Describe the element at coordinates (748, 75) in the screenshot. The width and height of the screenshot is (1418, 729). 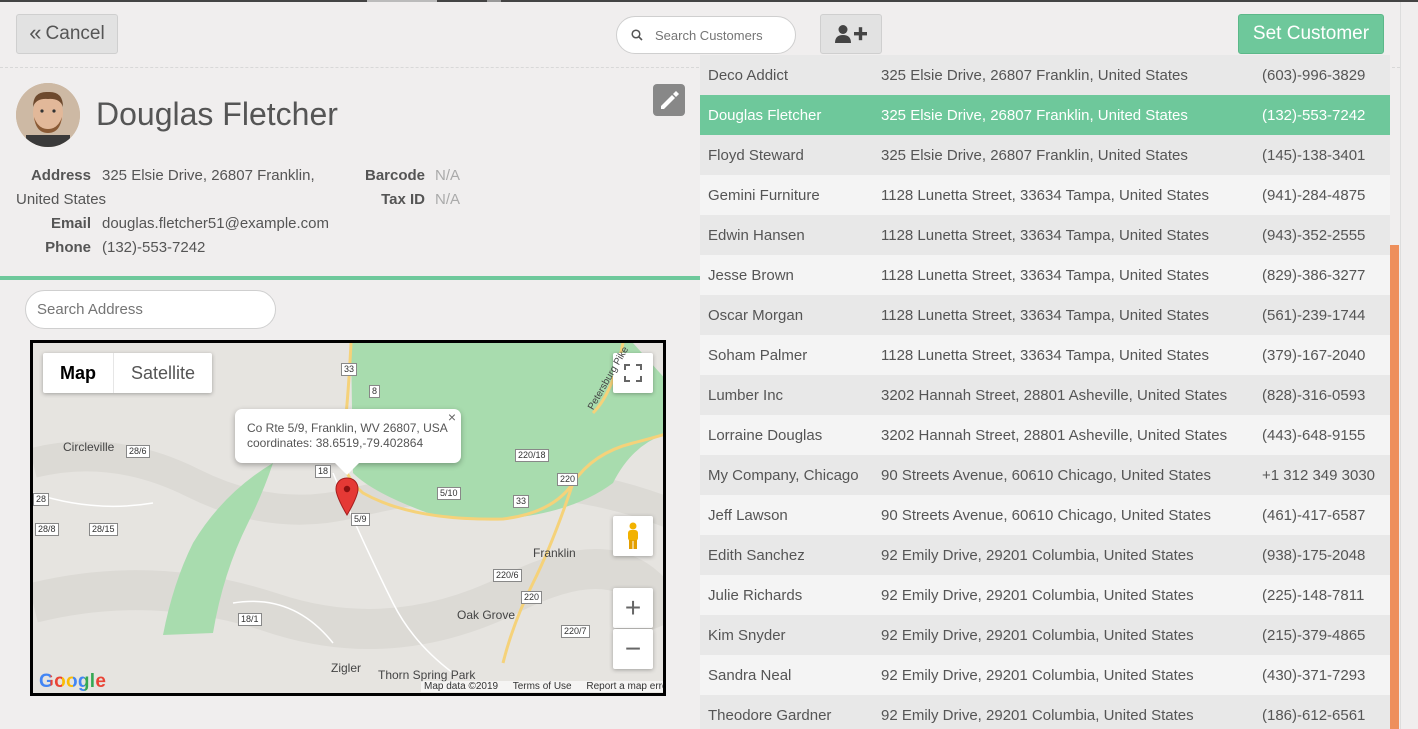
I see `customer-name: Deco Addict` at that location.